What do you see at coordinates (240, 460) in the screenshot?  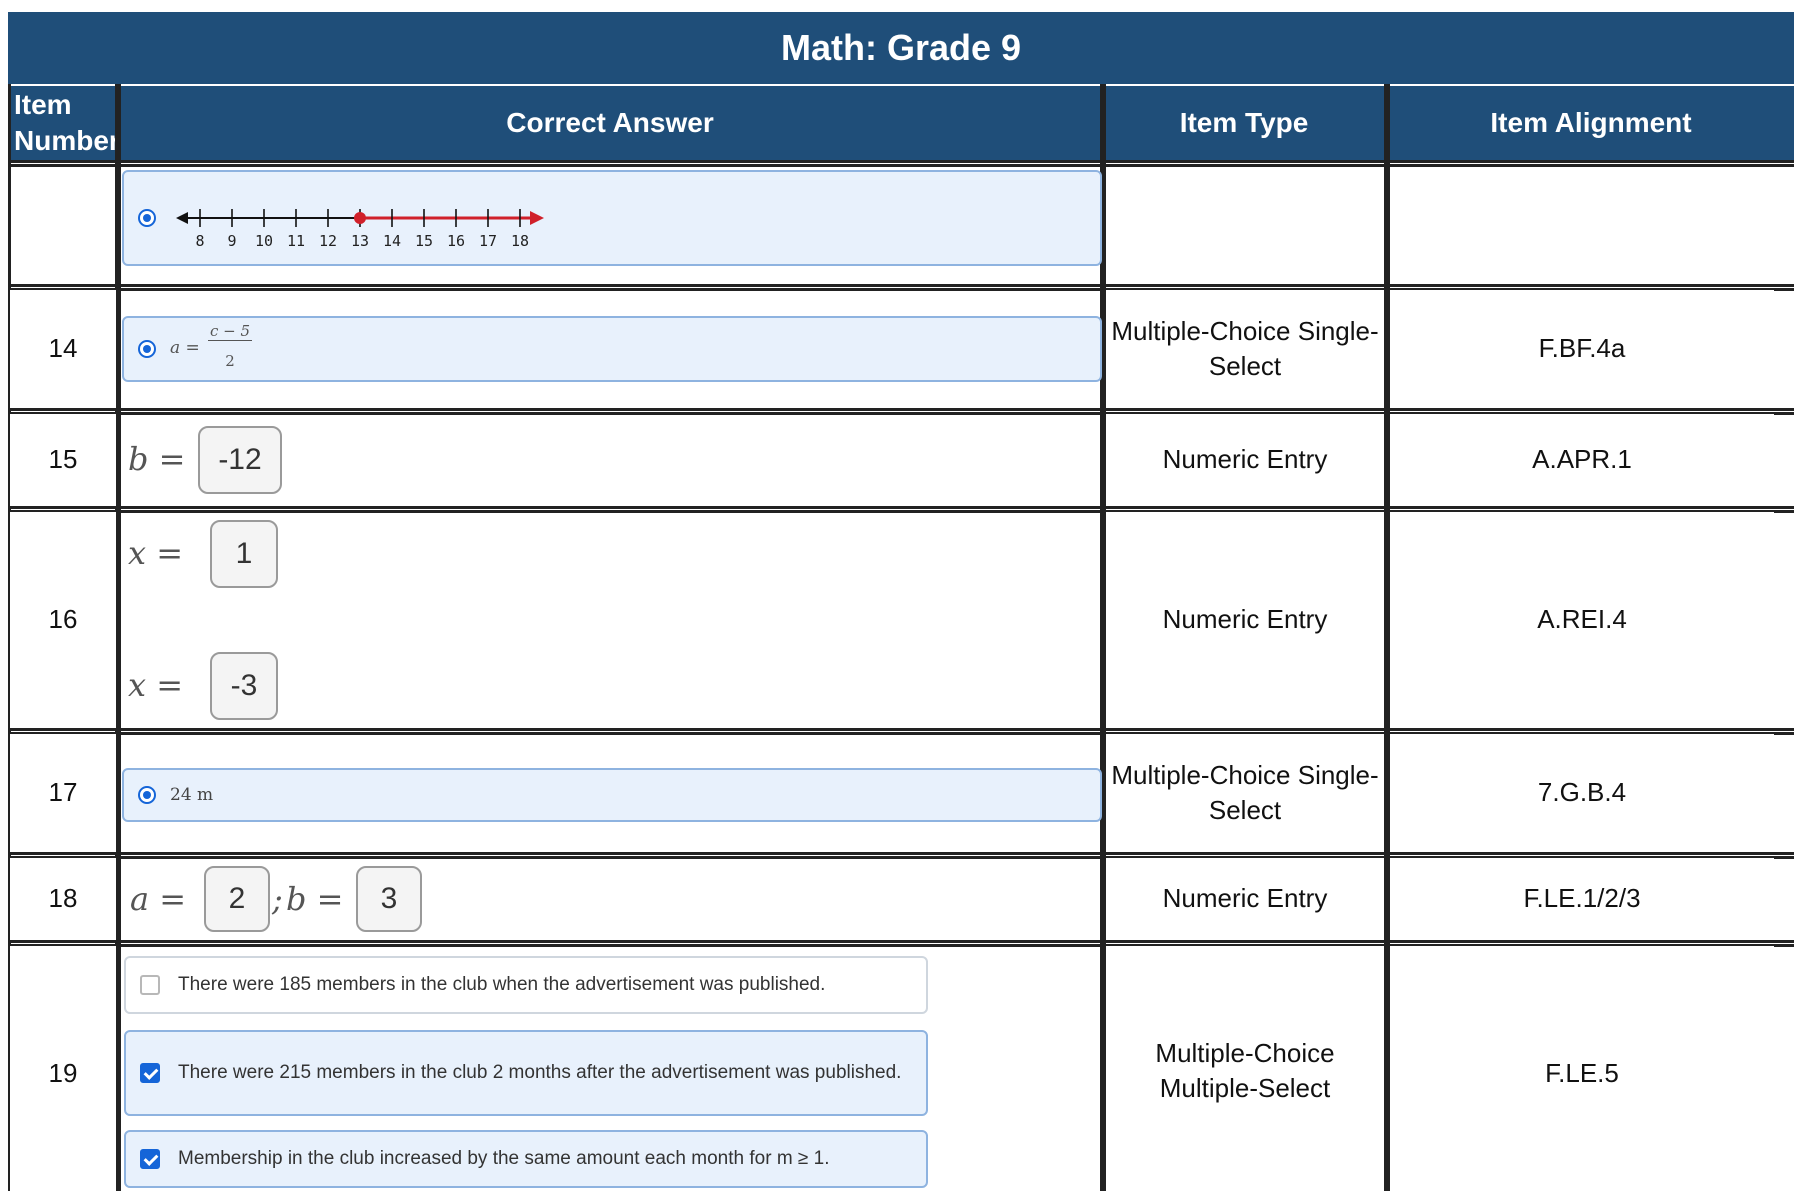 I see `numeric-entry-box: -12` at bounding box center [240, 460].